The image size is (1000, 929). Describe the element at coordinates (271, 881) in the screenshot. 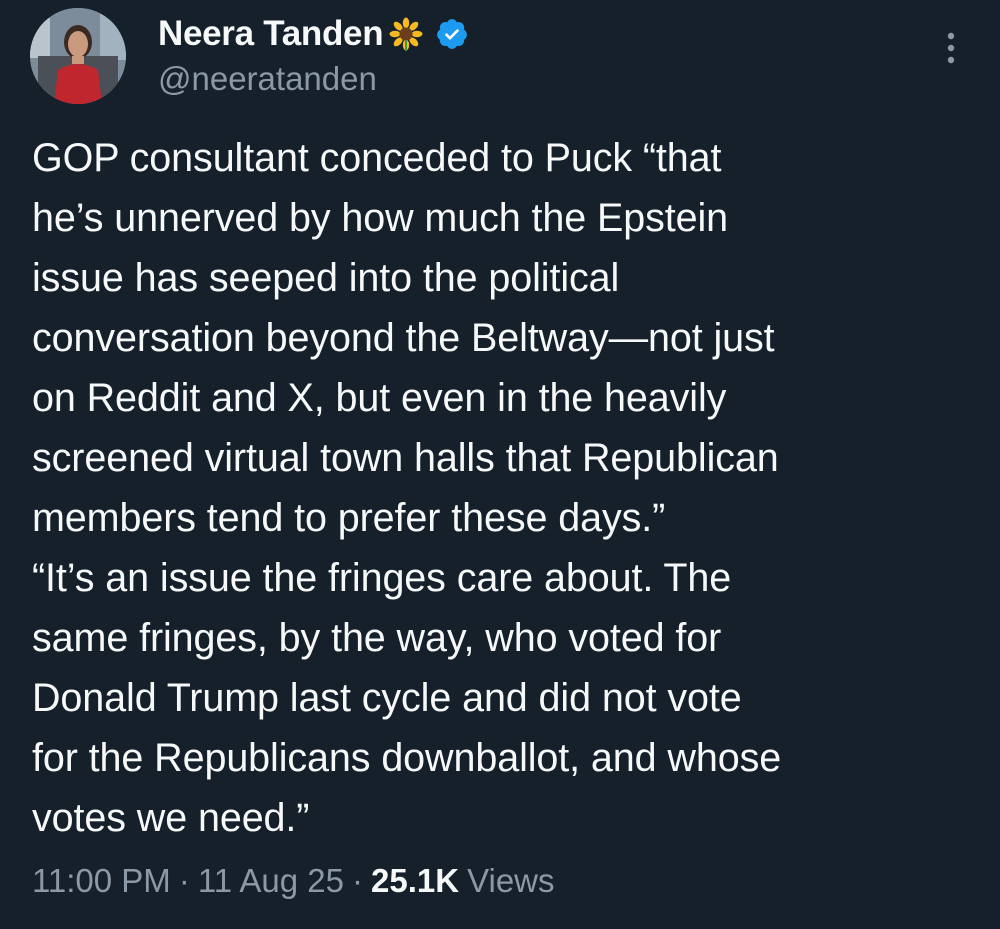

I see `tweet-date: 11 Aug 25` at that location.